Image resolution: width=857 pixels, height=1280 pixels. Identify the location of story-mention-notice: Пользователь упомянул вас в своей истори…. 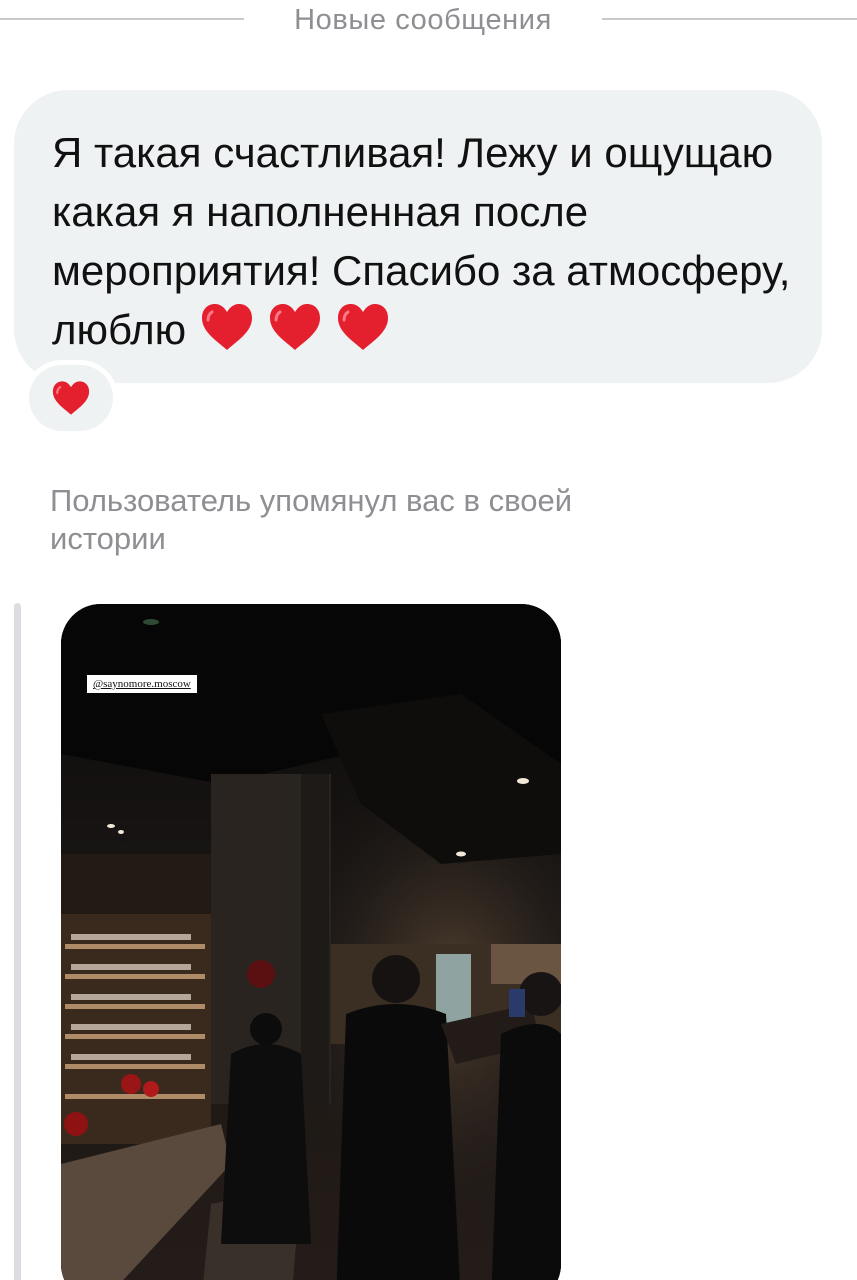
(311, 519).